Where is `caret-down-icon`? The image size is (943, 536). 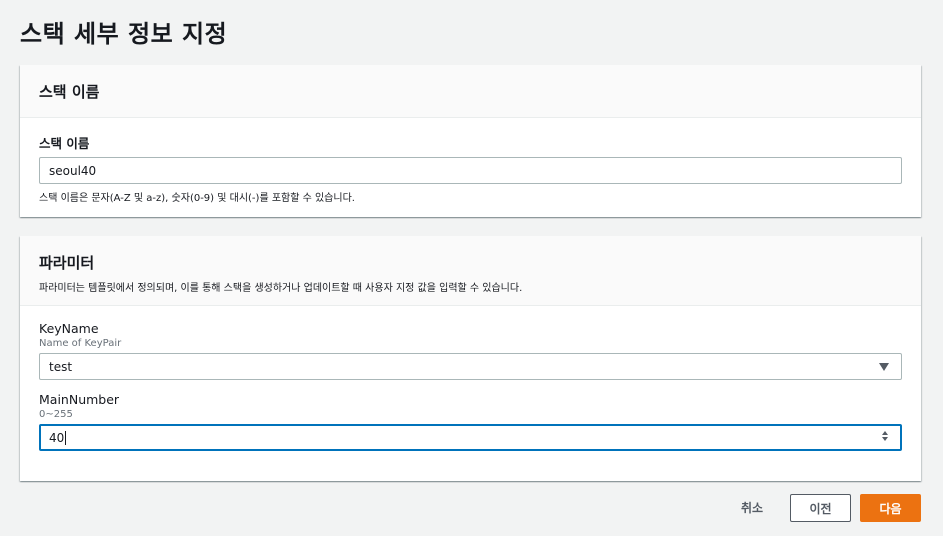 caret-down-icon is located at coordinates (884, 367).